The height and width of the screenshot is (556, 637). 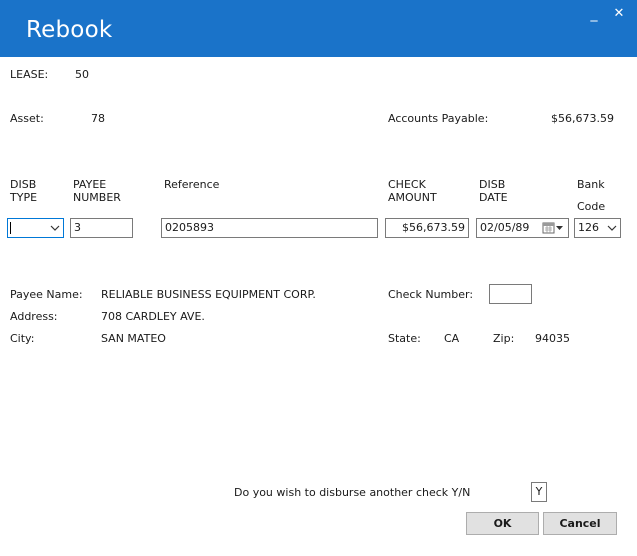 What do you see at coordinates (10, 228) in the screenshot?
I see `text-cursor` at bounding box center [10, 228].